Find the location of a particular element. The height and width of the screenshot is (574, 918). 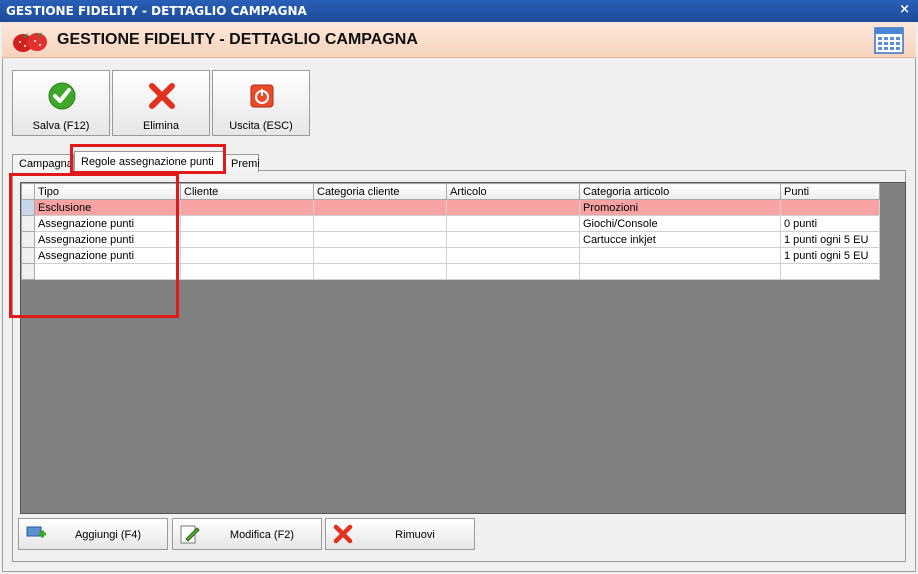

tab-regole-assegnazione-punti: Regole assegnazione punti is located at coordinates (149, 162).